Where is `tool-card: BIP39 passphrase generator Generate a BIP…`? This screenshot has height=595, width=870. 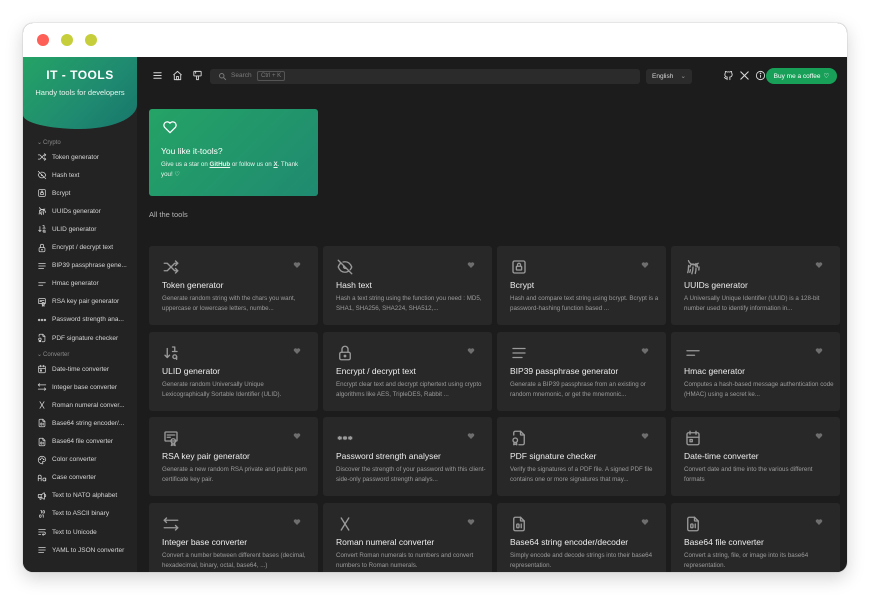
tool-card: BIP39 passphrase generator Generate a BIP… is located at coordinates (581, 371).